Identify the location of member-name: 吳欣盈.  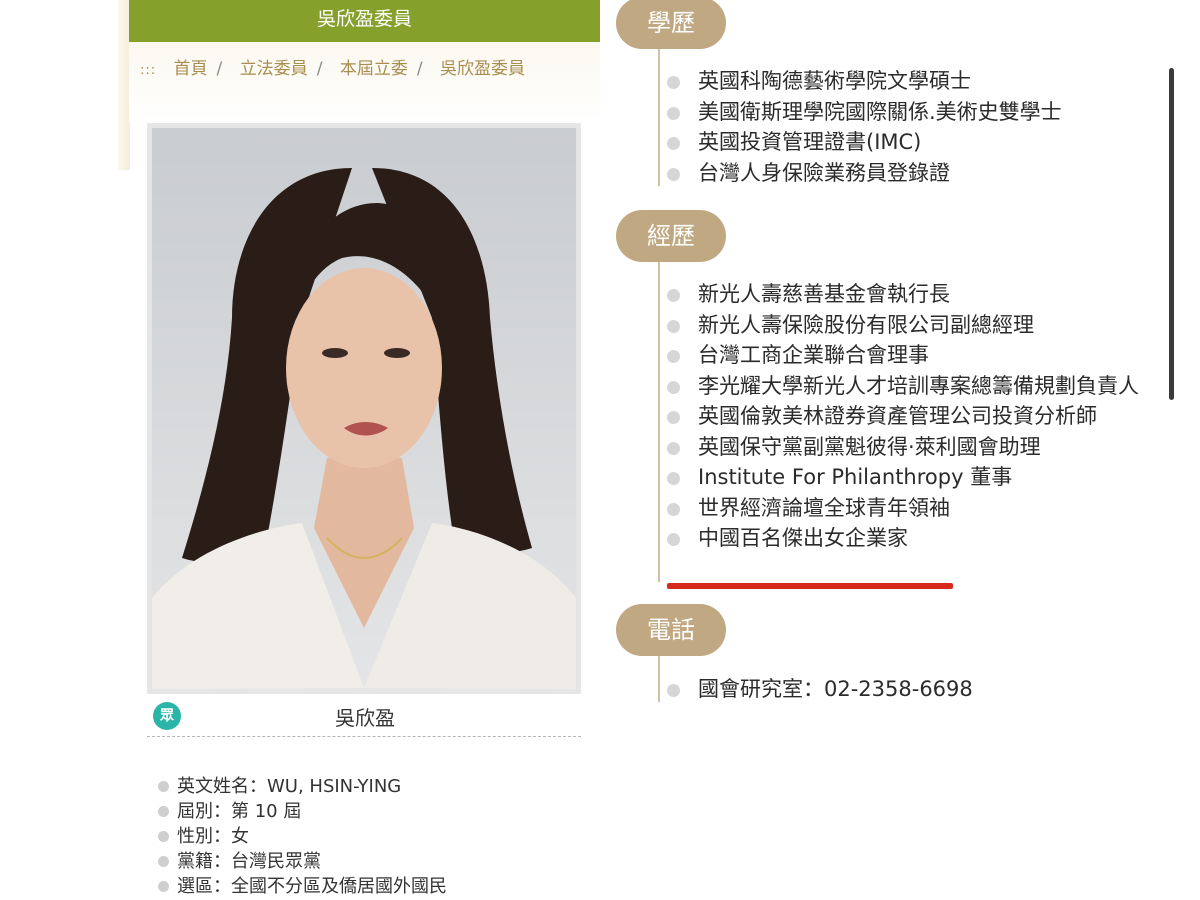
(365, 718).